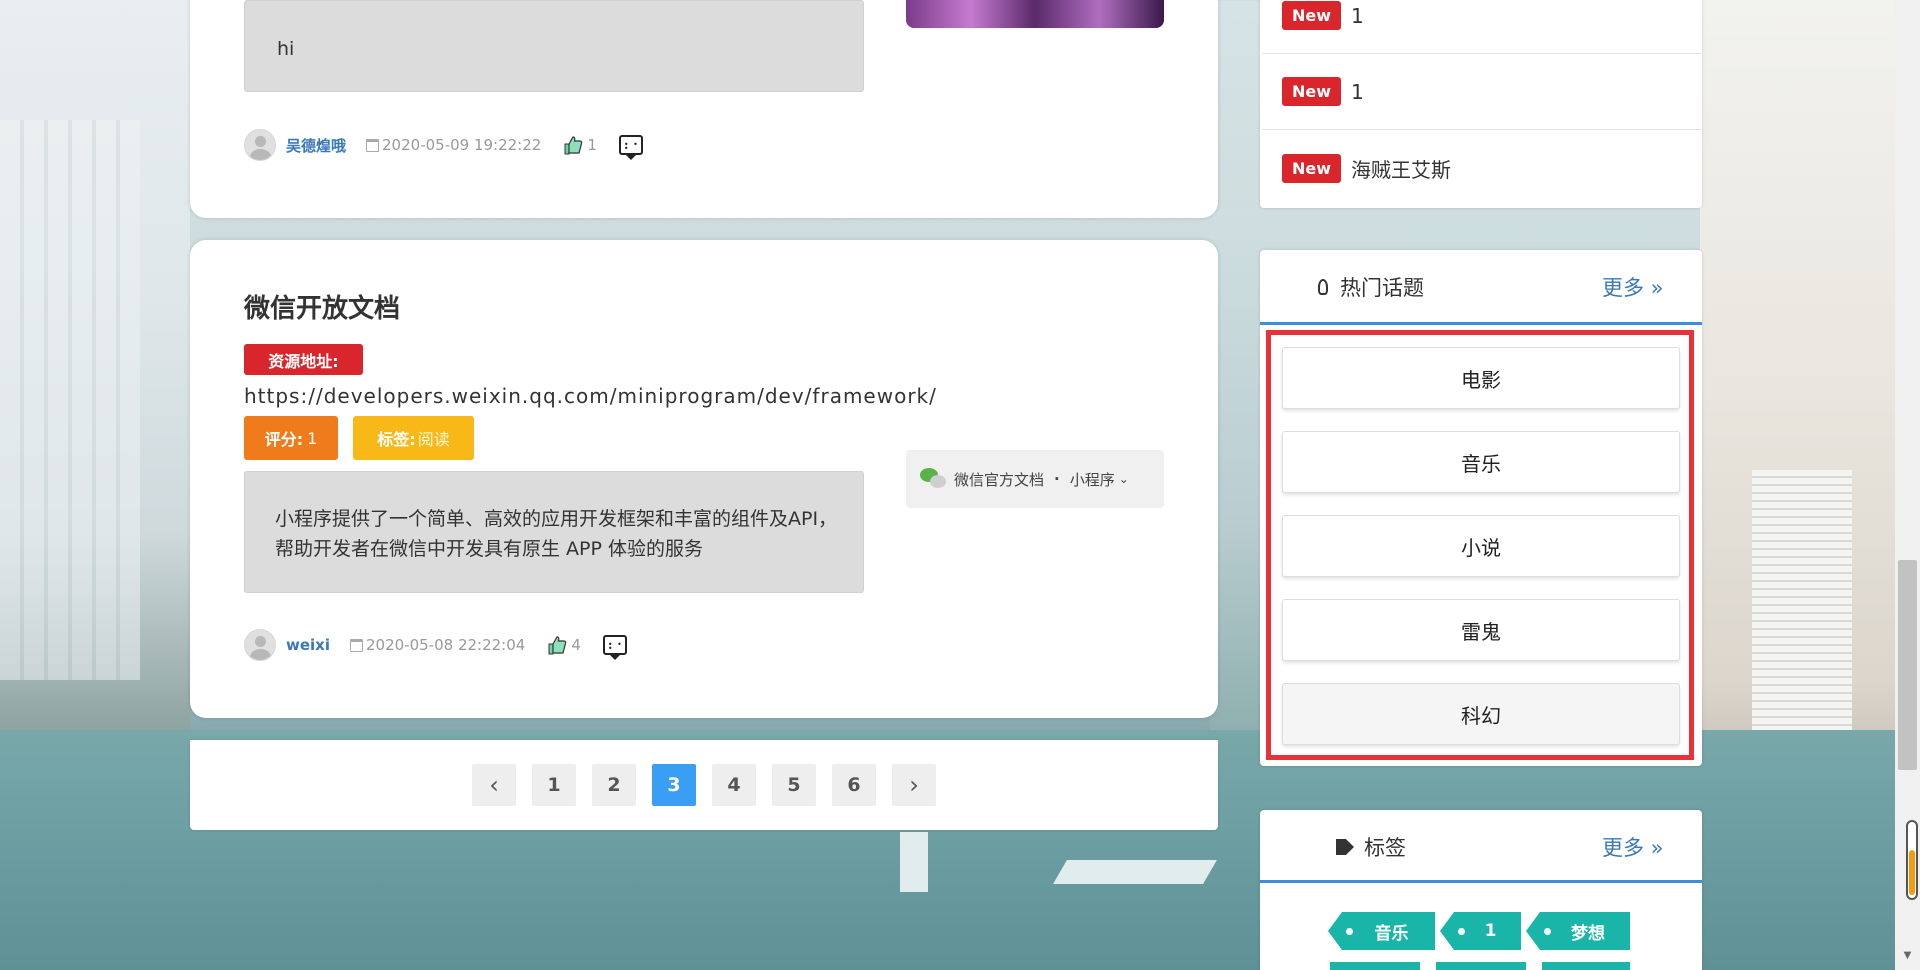  What do you see at coordinates (1123, 479) in the screenshot?
I see `chevron-down-icon: ⌄` at bounding box center [1123, 479].